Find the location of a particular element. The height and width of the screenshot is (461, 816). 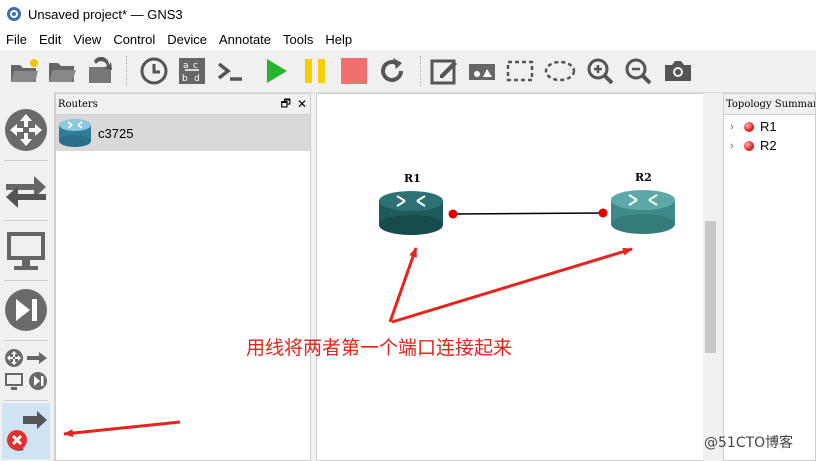

annotation-text: 用线将两者第一个端口连接起来 is located at coordinates (379, 348).